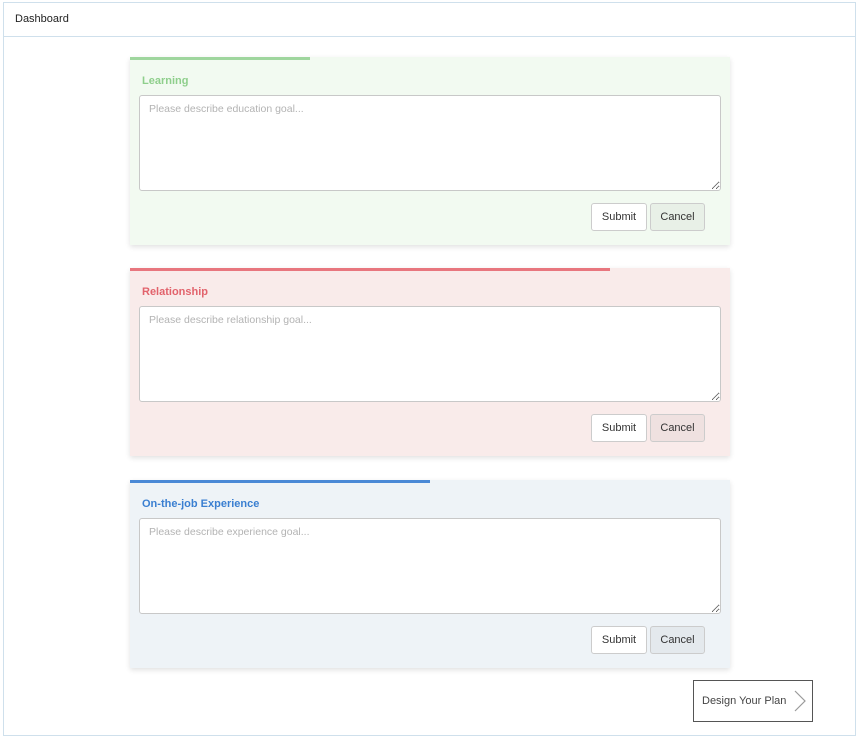 The height and width of the screenshot is (738, 857). Describe the element at coordinates (175, 292) in the screenshot. I see `relationship-label: Relationship` at that location.